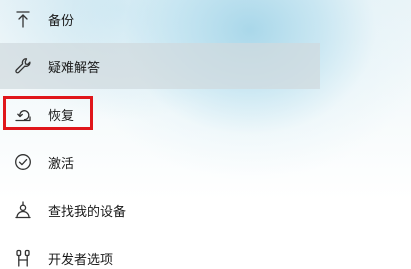 The height and width of the screenshot is (269, 411). What do you see at coordinates (61, 116) in the screenshot?
I see `nav-item-label: 恢复` at bounding box center [61, 116].